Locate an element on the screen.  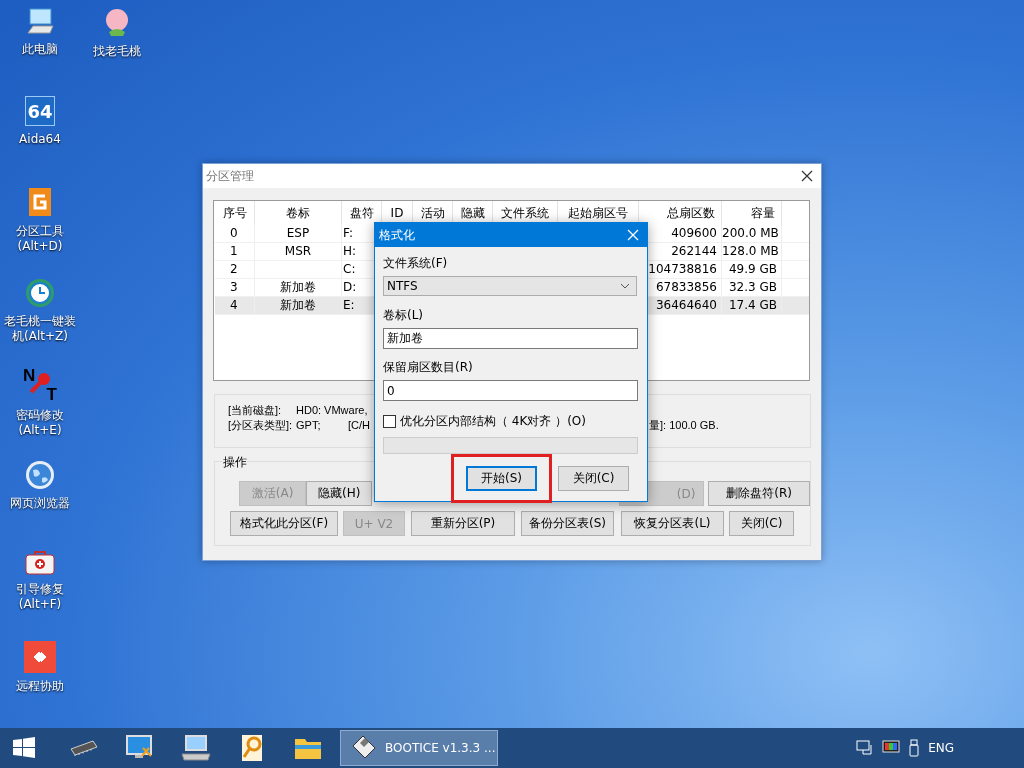
field-label: 文件系统(F) is located at coordinates (416, 263).